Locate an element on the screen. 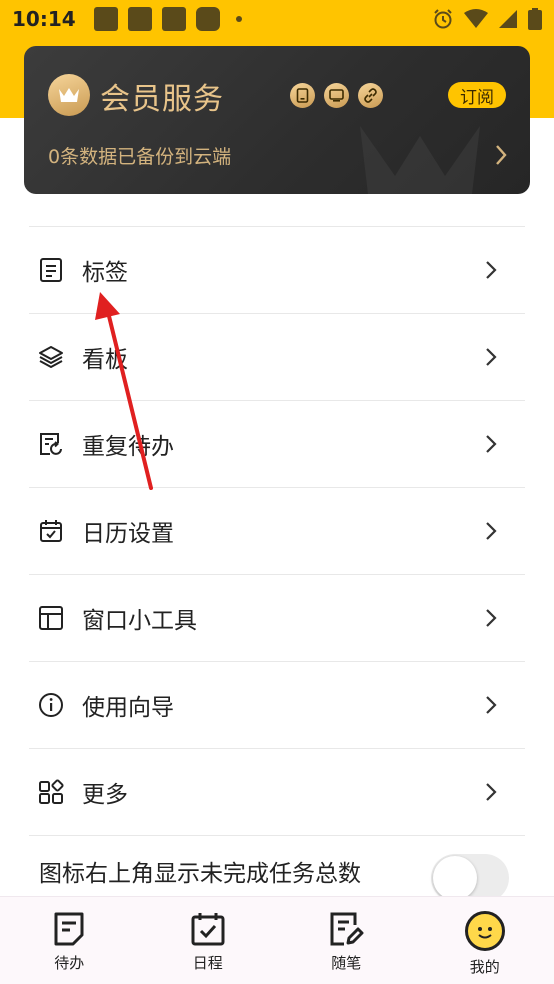 This screenshot has width=554, height=984. menu-item-guide: 使用向导 is located at coordinates (277, 705).